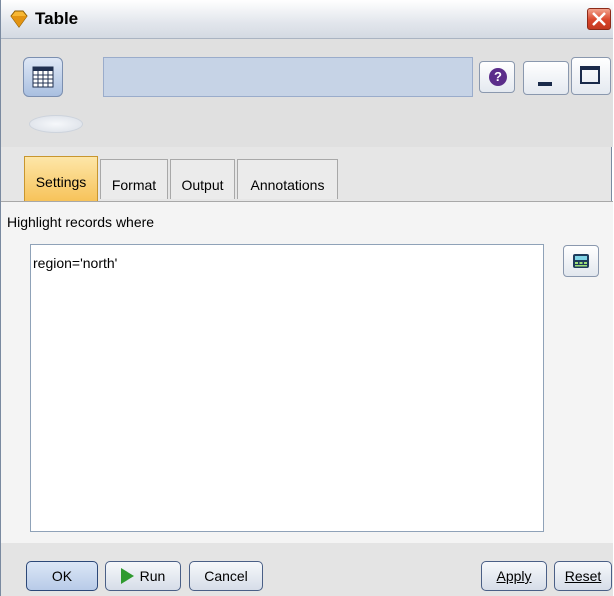 This screenshot has height=596, width=614. I want to click on calculator-icon, so click(581, 261).